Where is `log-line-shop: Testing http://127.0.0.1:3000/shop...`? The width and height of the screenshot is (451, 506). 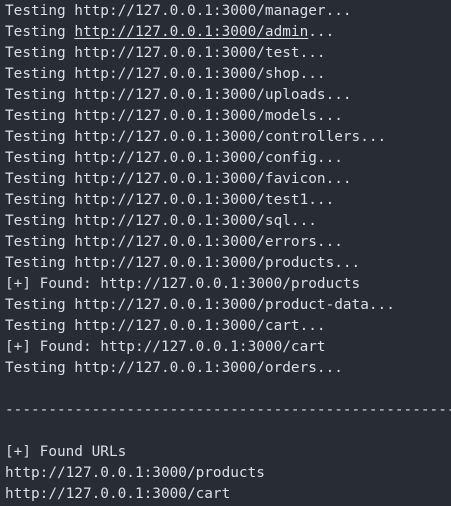
log-line-shop: Testing http://127.0.0.1:3000/shop... is located at coordinates (165, 74).